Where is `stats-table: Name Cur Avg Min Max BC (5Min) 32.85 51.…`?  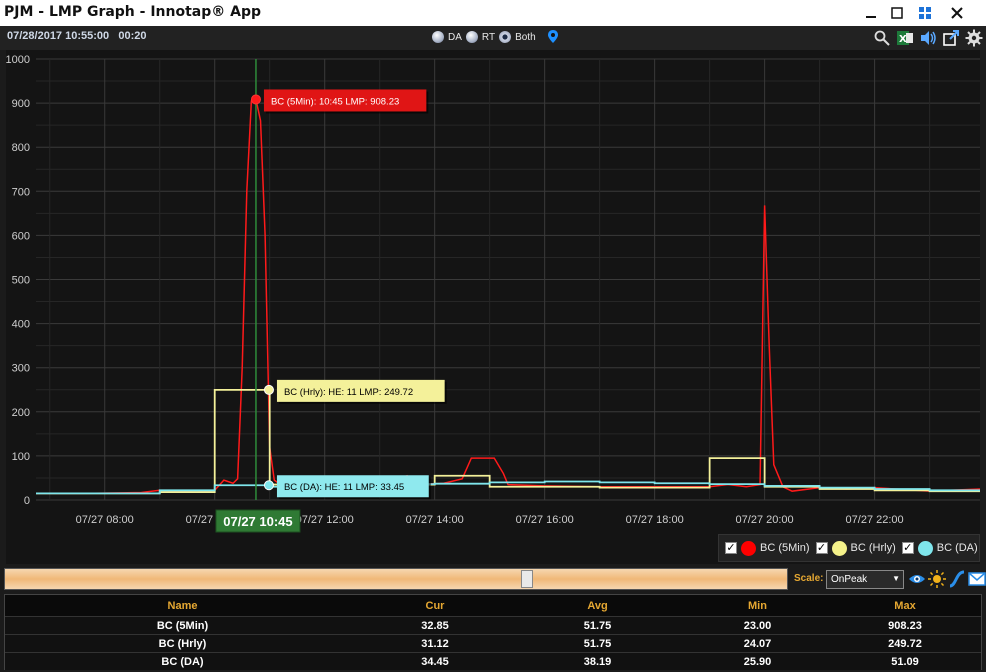 stats-table: Name Cur Avg Min Max BC (5Min) 32.85 51.… is located at coordinates (493, 632).